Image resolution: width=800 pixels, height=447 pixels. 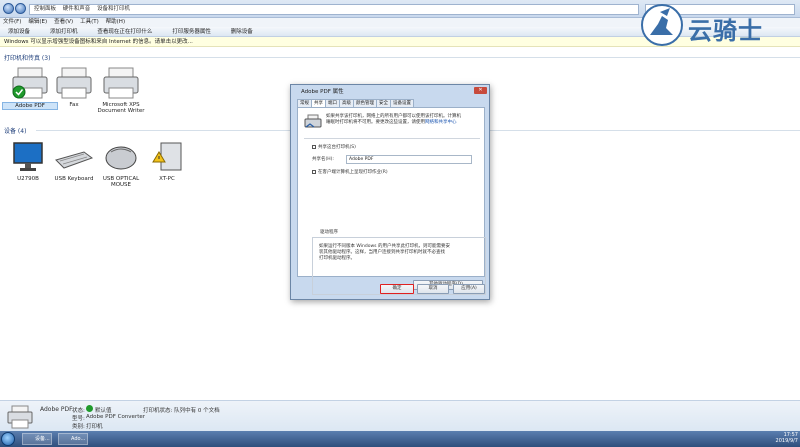 I want to click on details-model-label: 型号:, so click(x=78, y=419).